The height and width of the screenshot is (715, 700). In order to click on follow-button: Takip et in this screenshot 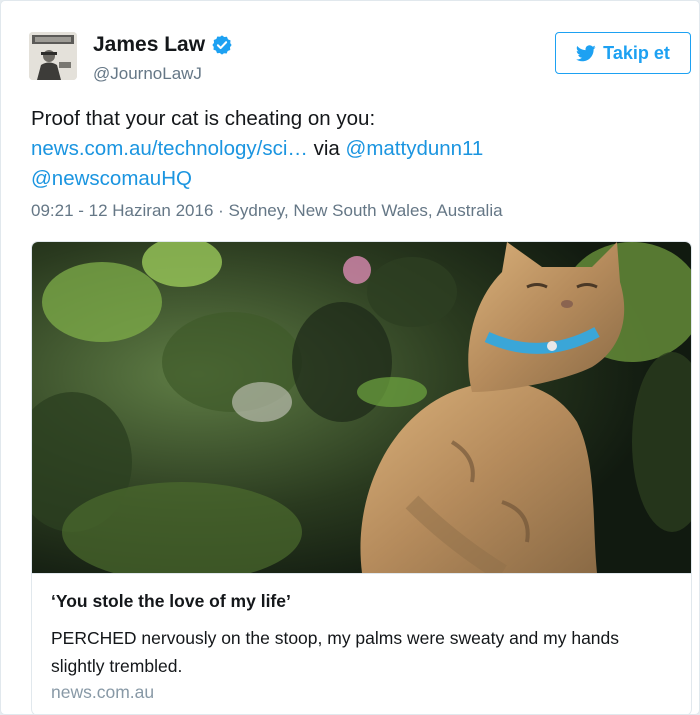, I will do `click(623, 53)`.